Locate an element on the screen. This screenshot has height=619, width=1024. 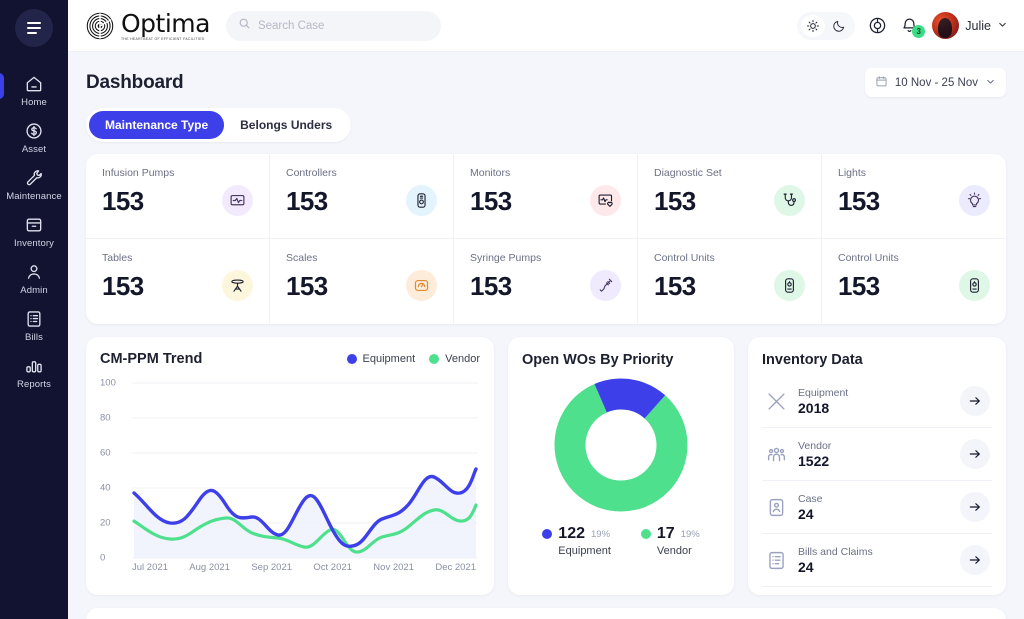
stat-diagnostic-set: Diagnostic Set 153 is located at coordinates (730, 196).